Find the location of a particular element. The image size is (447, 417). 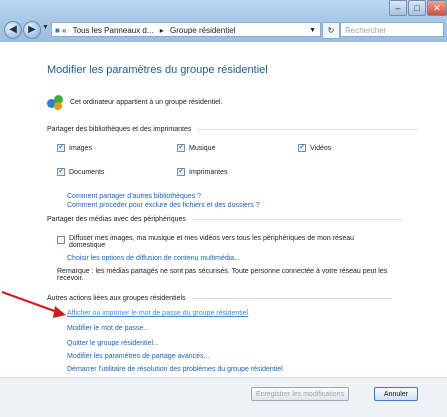

cancel-button: Annuler is located at coordinates (396, 394).